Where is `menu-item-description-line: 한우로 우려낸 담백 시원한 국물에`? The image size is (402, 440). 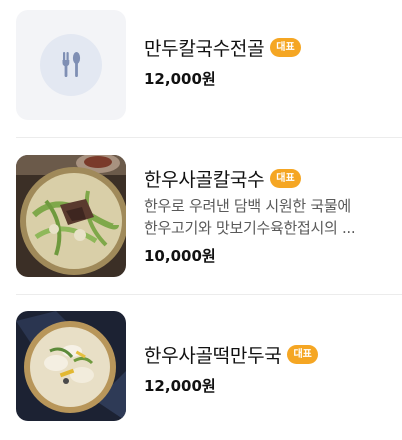
menu-item-description-line: 한우로 우려낸 담백 시원한 국물에 is located at coordinates (247, 206).